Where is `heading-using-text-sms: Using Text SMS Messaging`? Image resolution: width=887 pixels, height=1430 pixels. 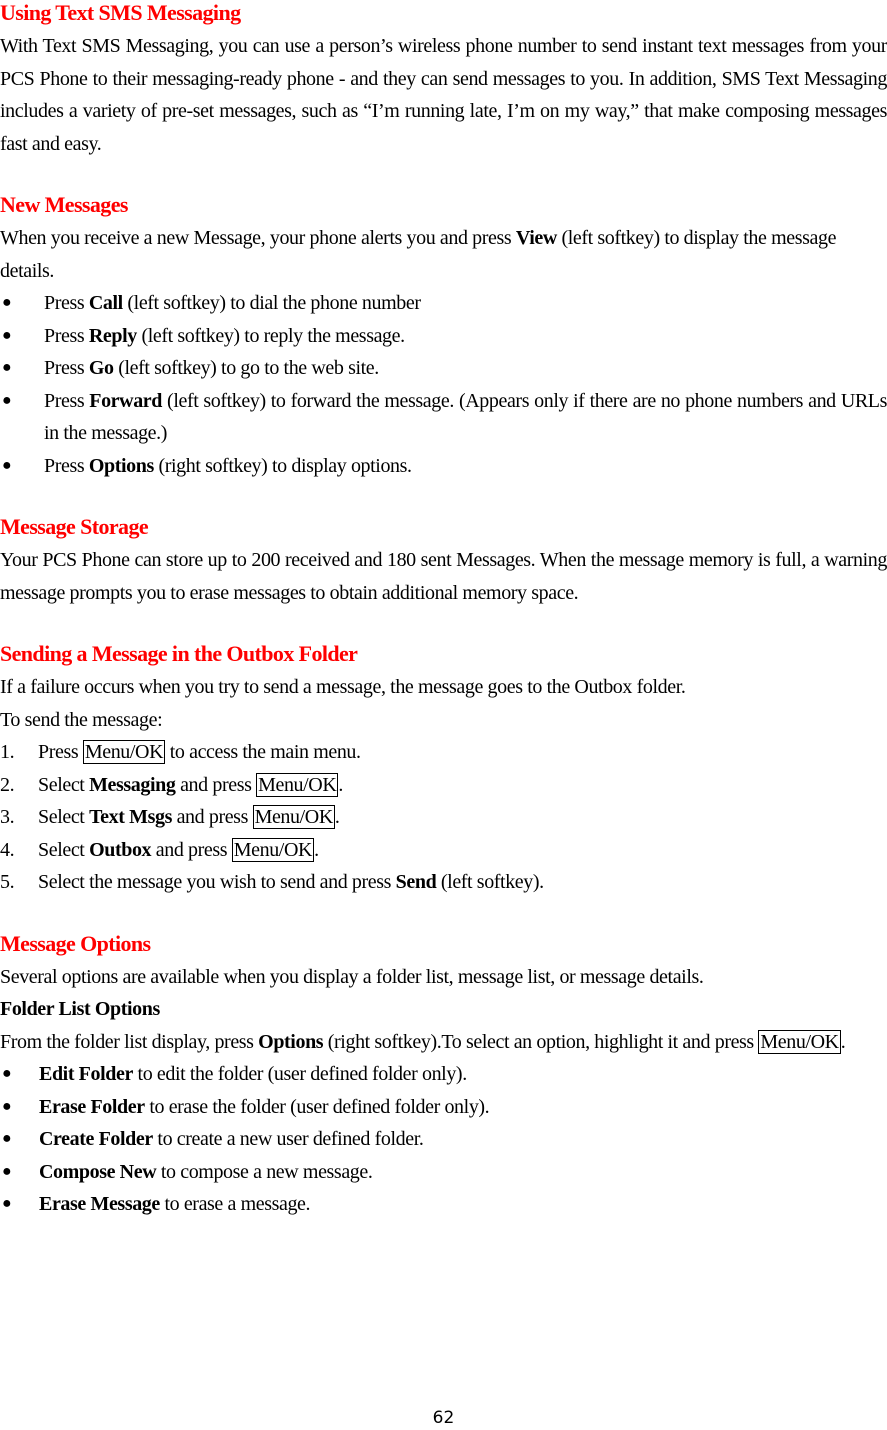
heading-using-text-sms: Using Text SMS Messaging is located at coordinates (120, 12).